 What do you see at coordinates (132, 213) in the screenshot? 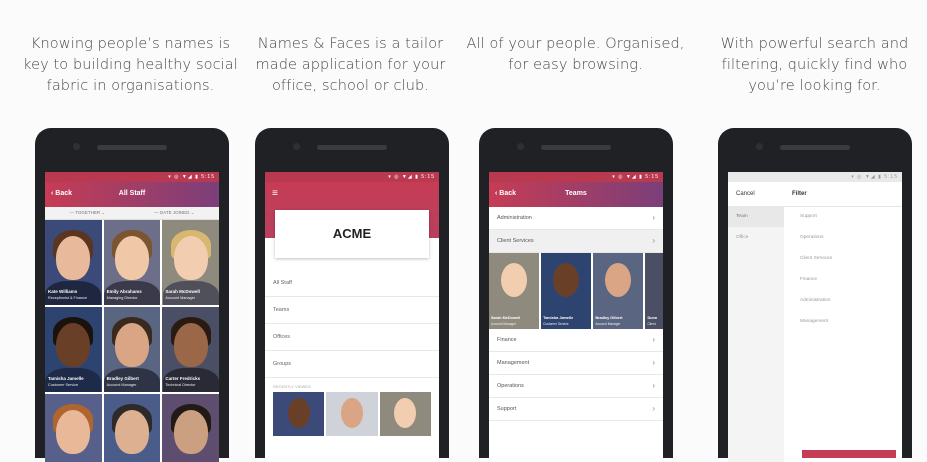
I see `sort-row: — TOGETHER ⌄ — DATE JOINED ⌄` at bounding box center [132, 213].